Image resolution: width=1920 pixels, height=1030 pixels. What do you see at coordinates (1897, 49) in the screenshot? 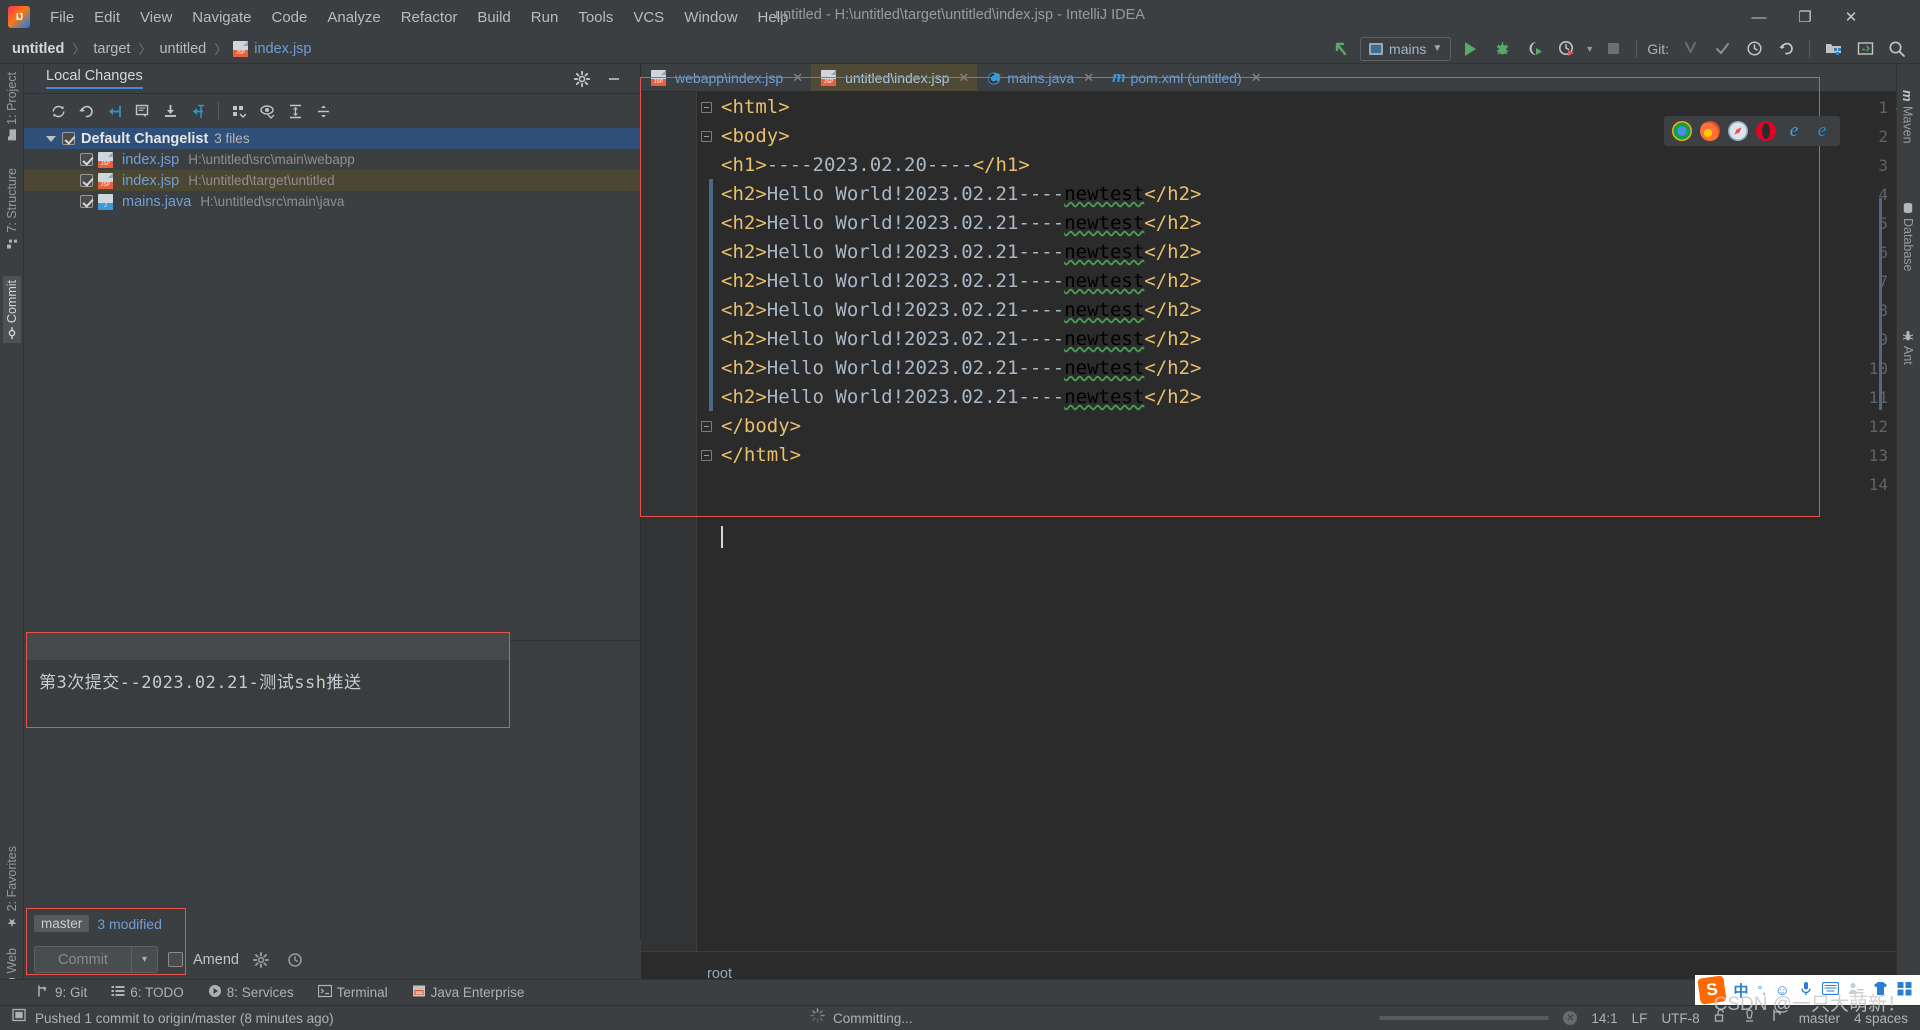
I see `search-everywhere-icon` at bounding box center [1897, 49].